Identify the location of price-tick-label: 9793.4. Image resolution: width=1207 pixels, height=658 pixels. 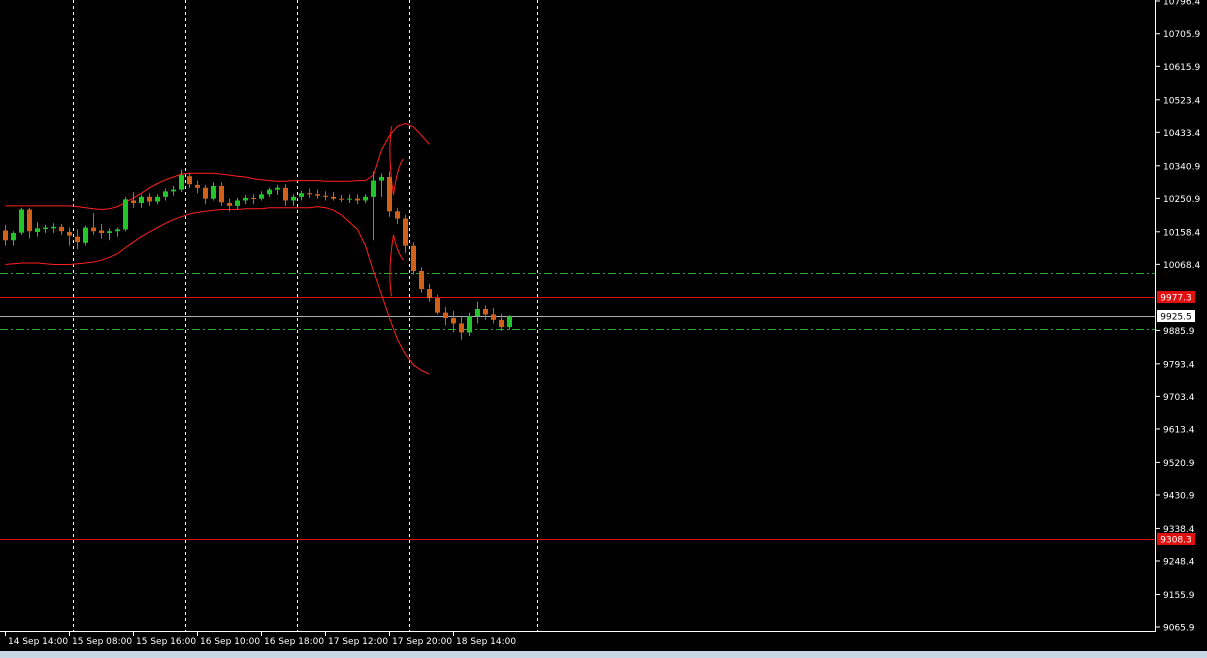
(1179, 365).